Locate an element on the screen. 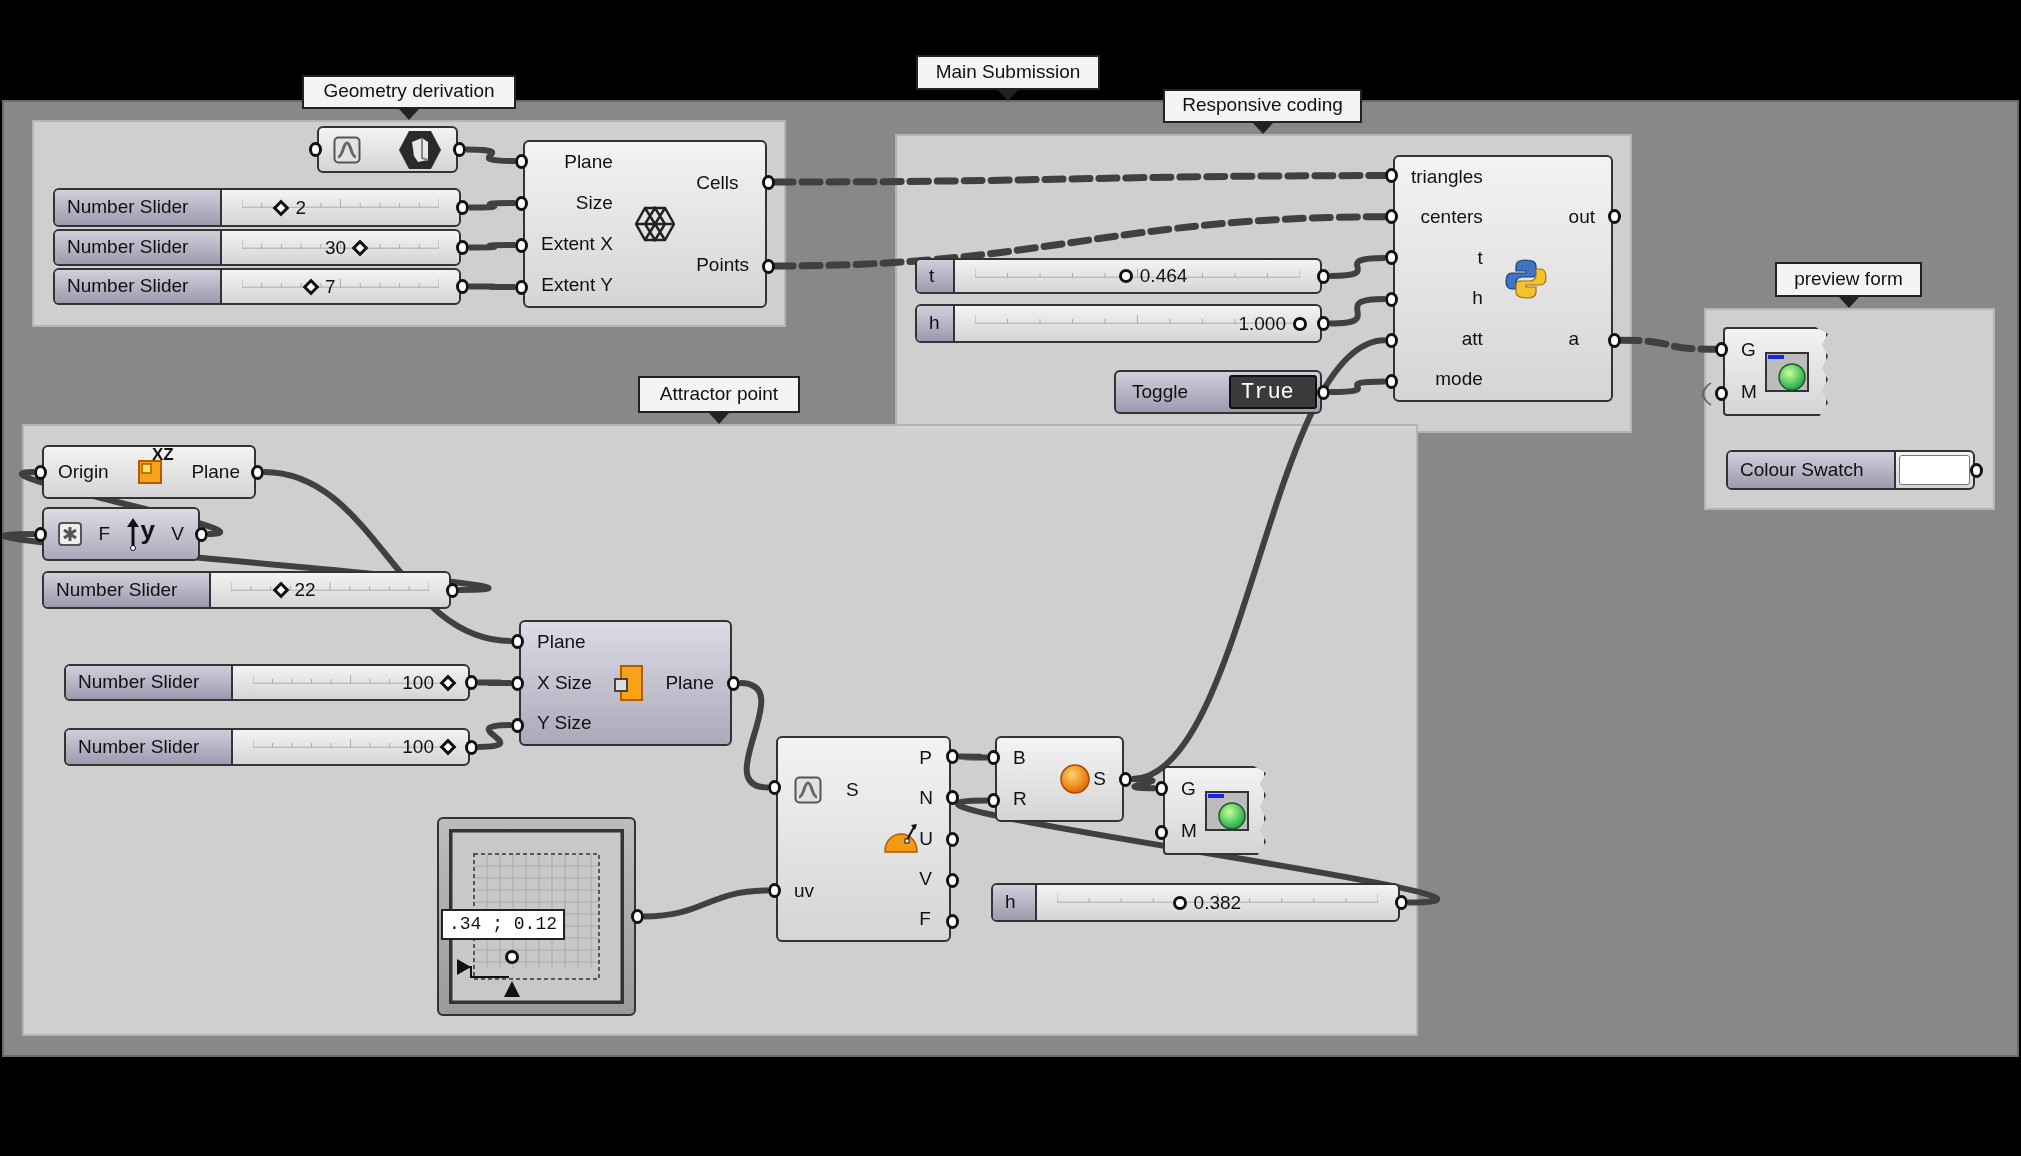 This screenshot has width=2021, height=1156. input-label: att is located at coordinates (1472, 339).